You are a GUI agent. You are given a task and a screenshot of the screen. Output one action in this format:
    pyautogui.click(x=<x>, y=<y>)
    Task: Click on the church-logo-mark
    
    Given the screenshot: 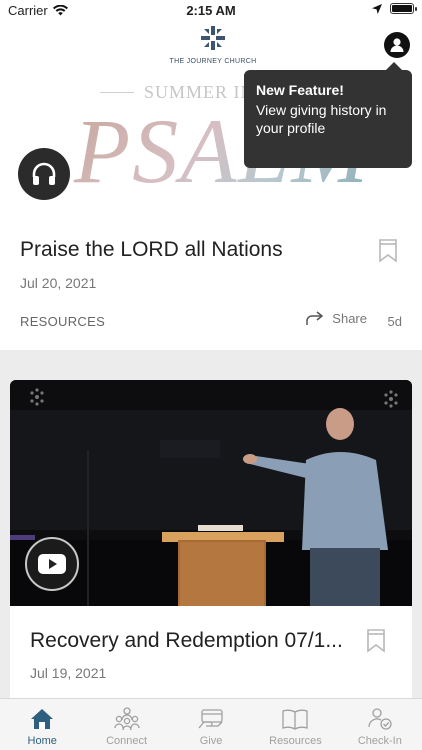 What is the action you would take?
    pyautogui.click(x=213, y=38)
    